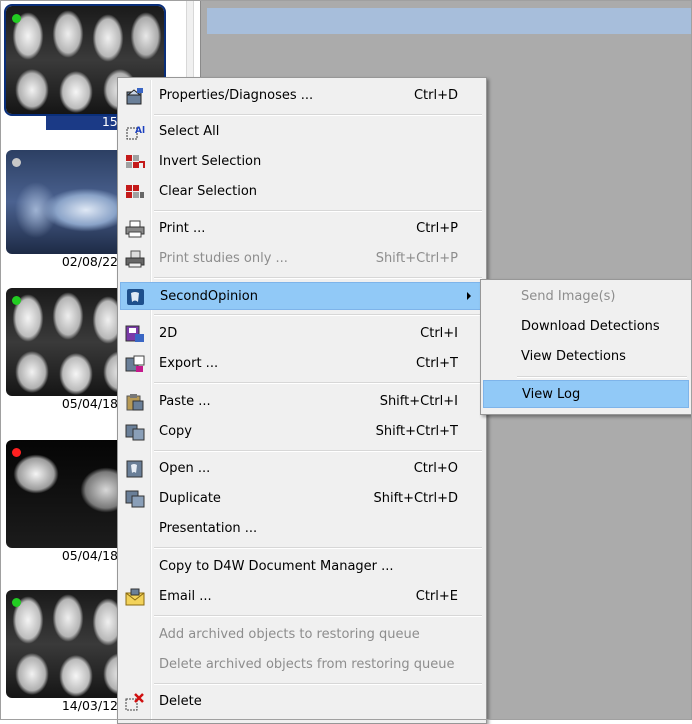 The image size is (692, 724). What do you see at coordinates (135, 597) in the screenshot?
I see `email-icon` at bounding box center [135, 597].